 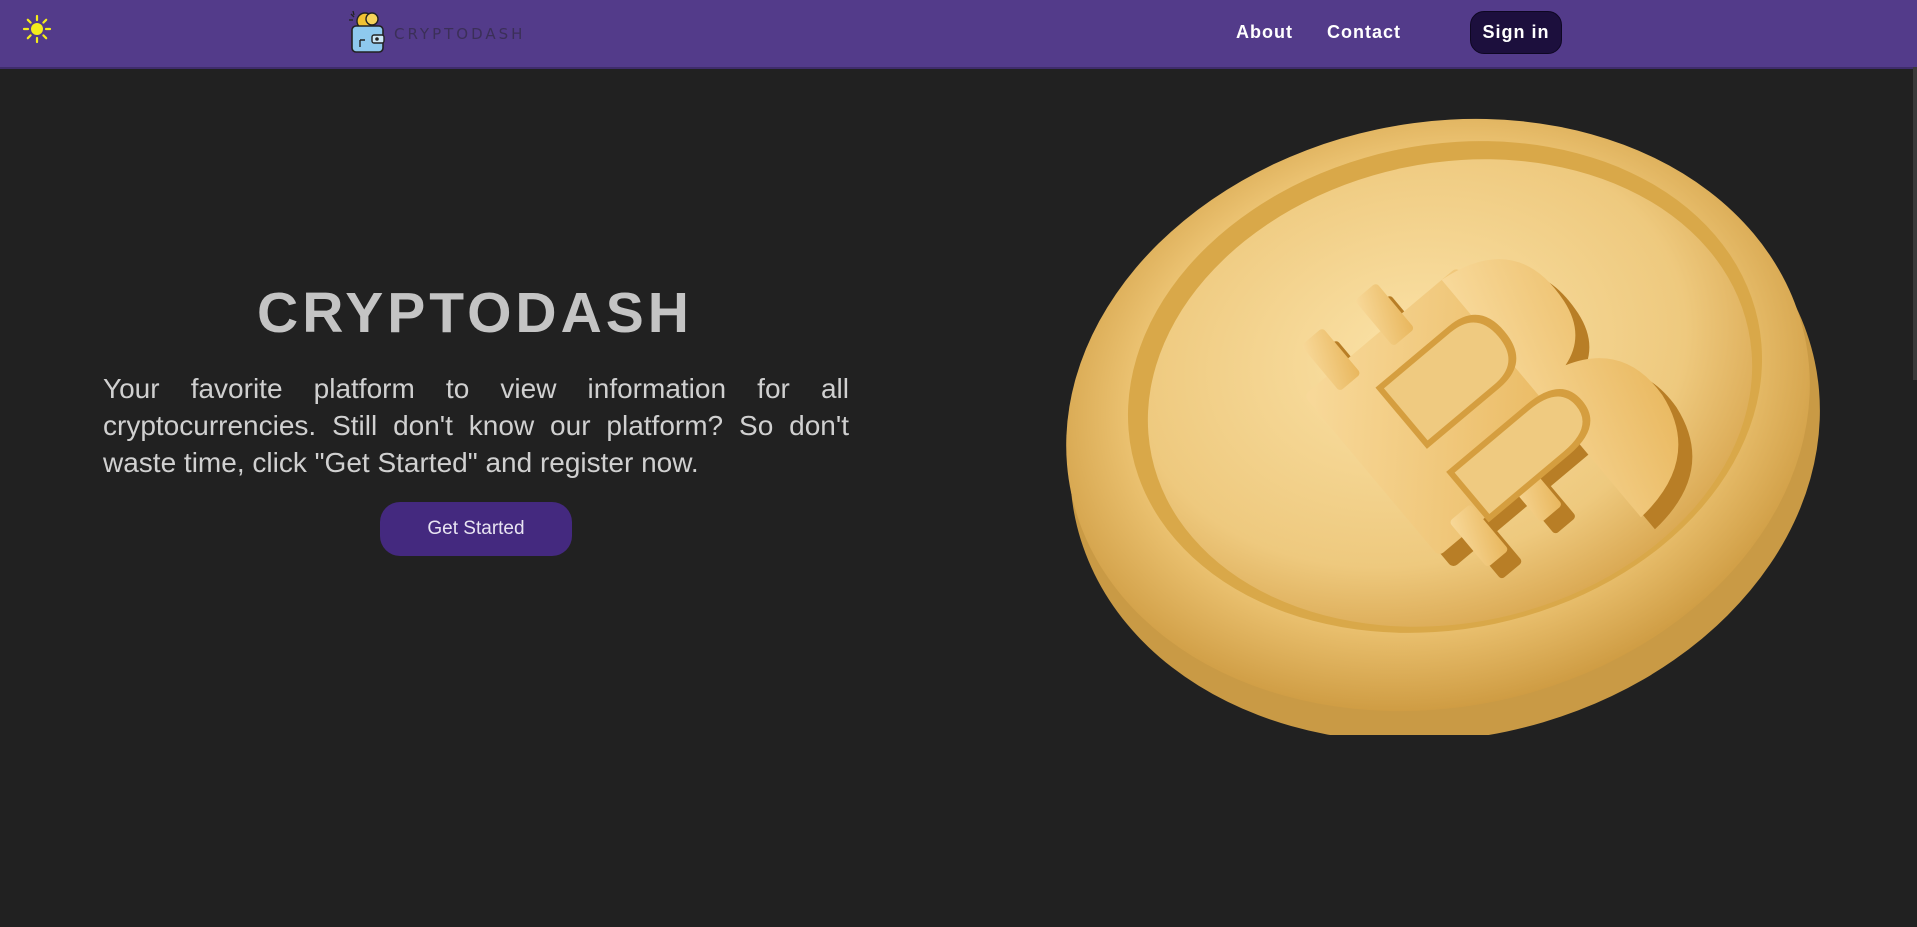 I want to click on get-started-button: Get Started, so click(x=476, y=529).